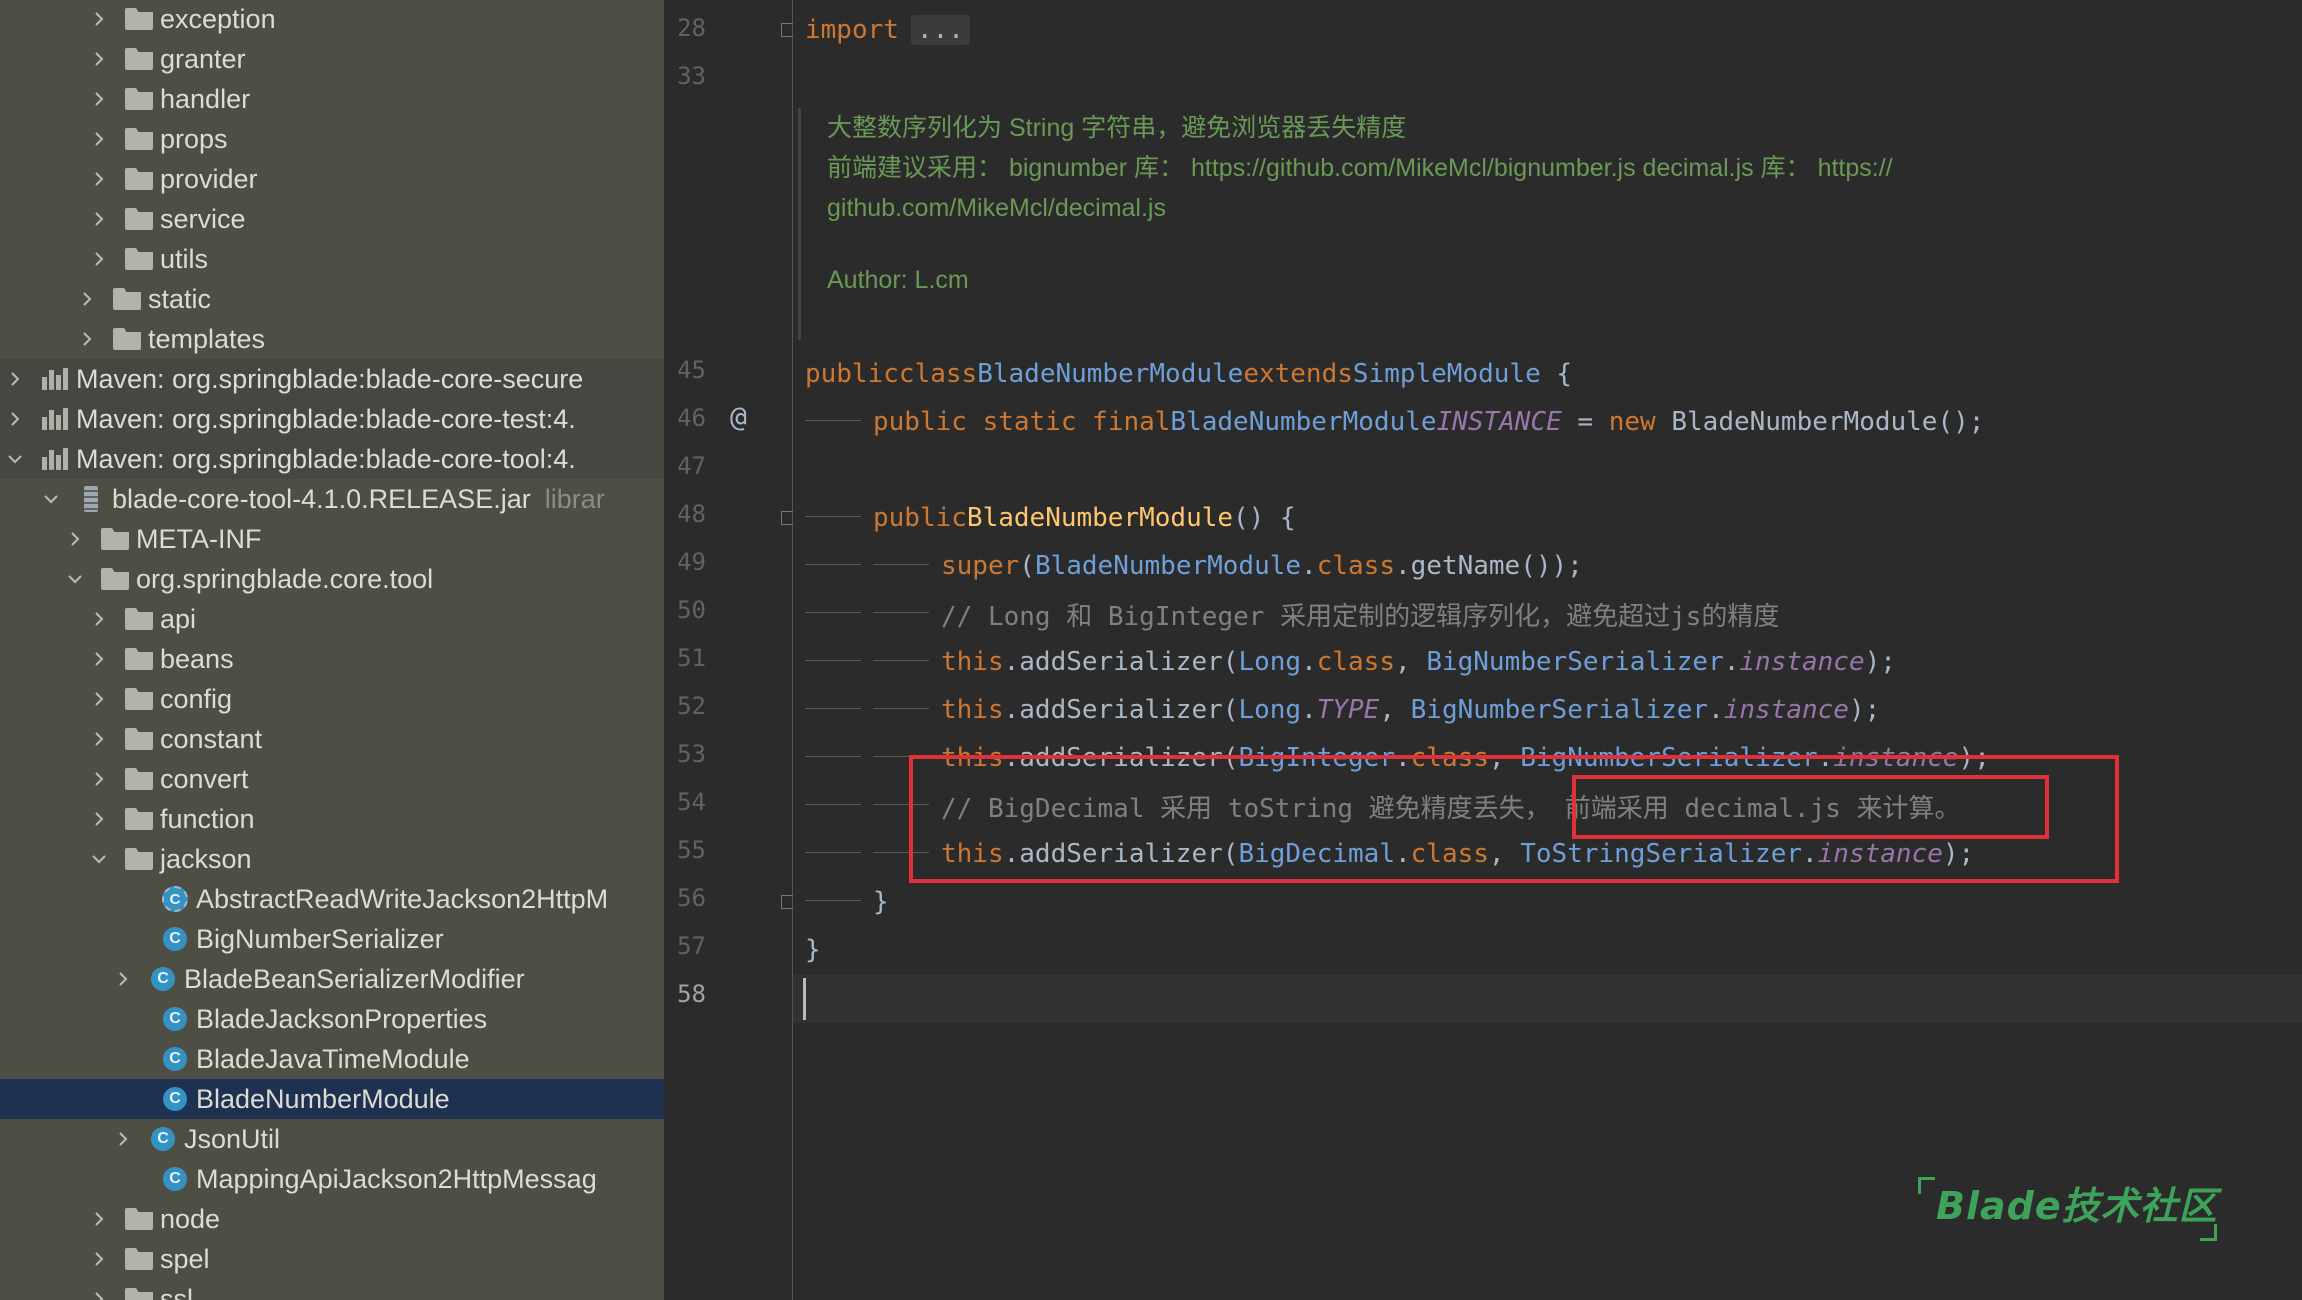 The image size is (2302, 1300). I want to click on tree-item: ssl, so click(332, 1289).